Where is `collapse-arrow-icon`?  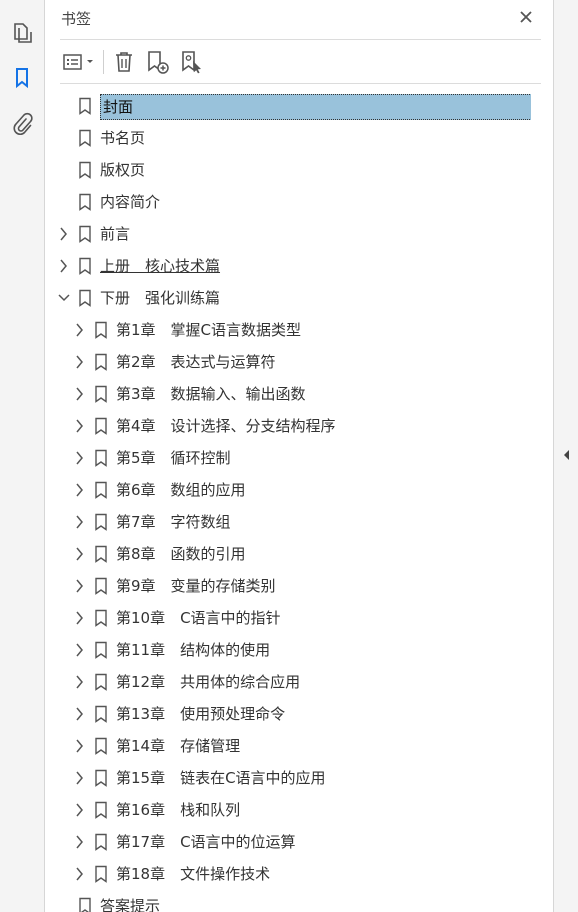 collapse-arrow-icon is located at coordinates (566, 455).